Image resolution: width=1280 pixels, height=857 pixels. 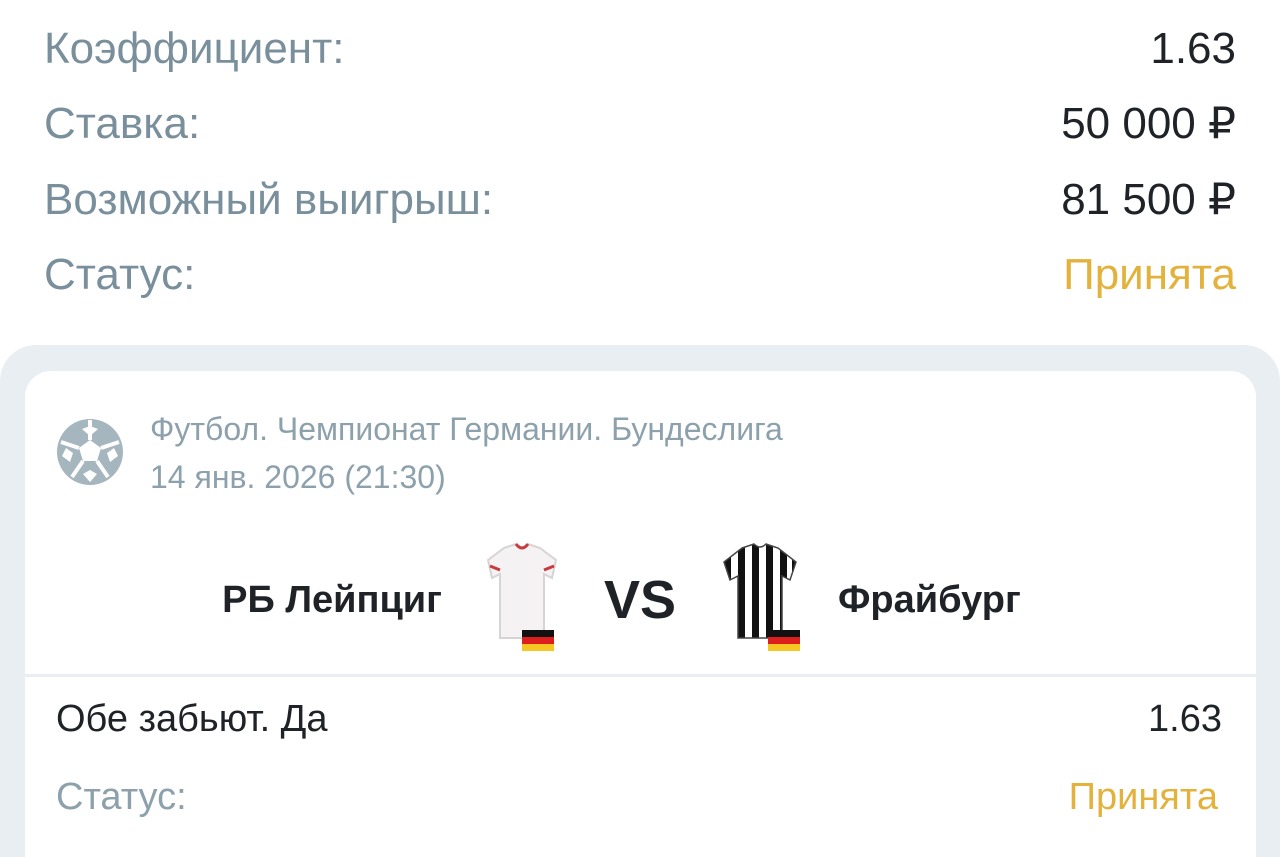 What do you see at coordinates (1193, 48) in the screenshot?
I see `odds-value: 1.63` at bounding box center [1193, 48].